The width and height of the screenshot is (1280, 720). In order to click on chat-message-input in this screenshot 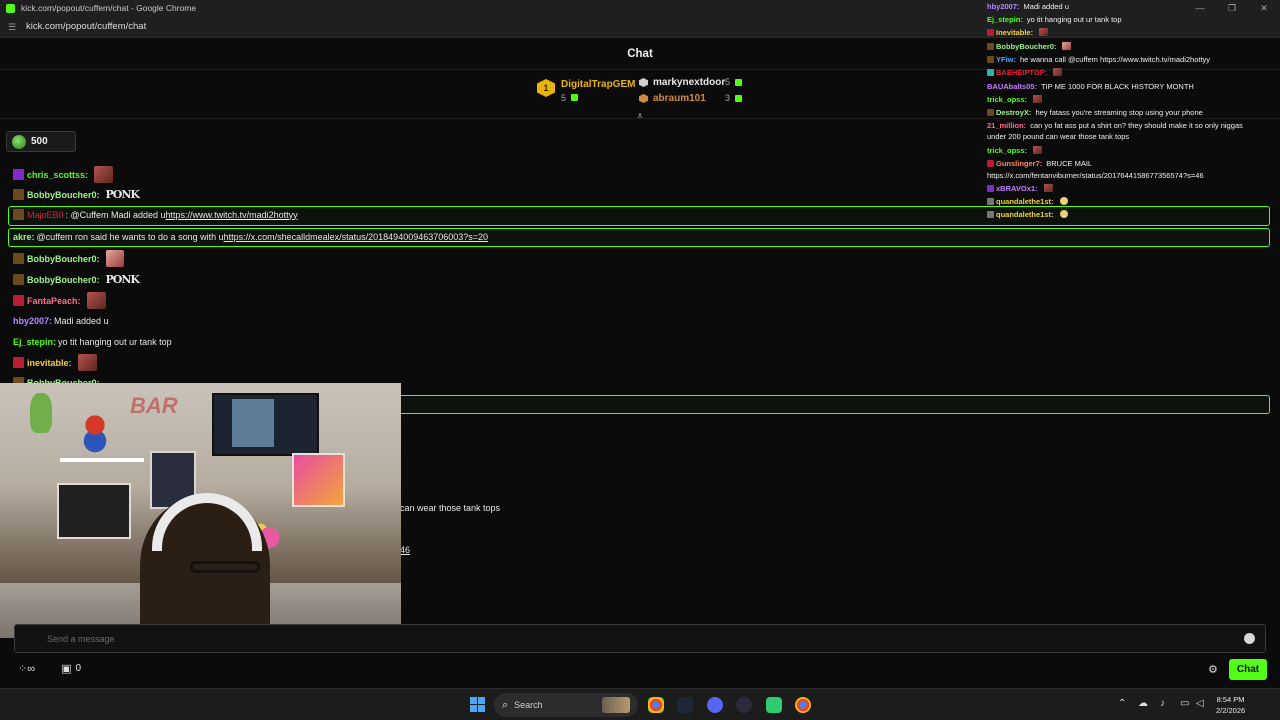, I will do `click(637, 639)`.